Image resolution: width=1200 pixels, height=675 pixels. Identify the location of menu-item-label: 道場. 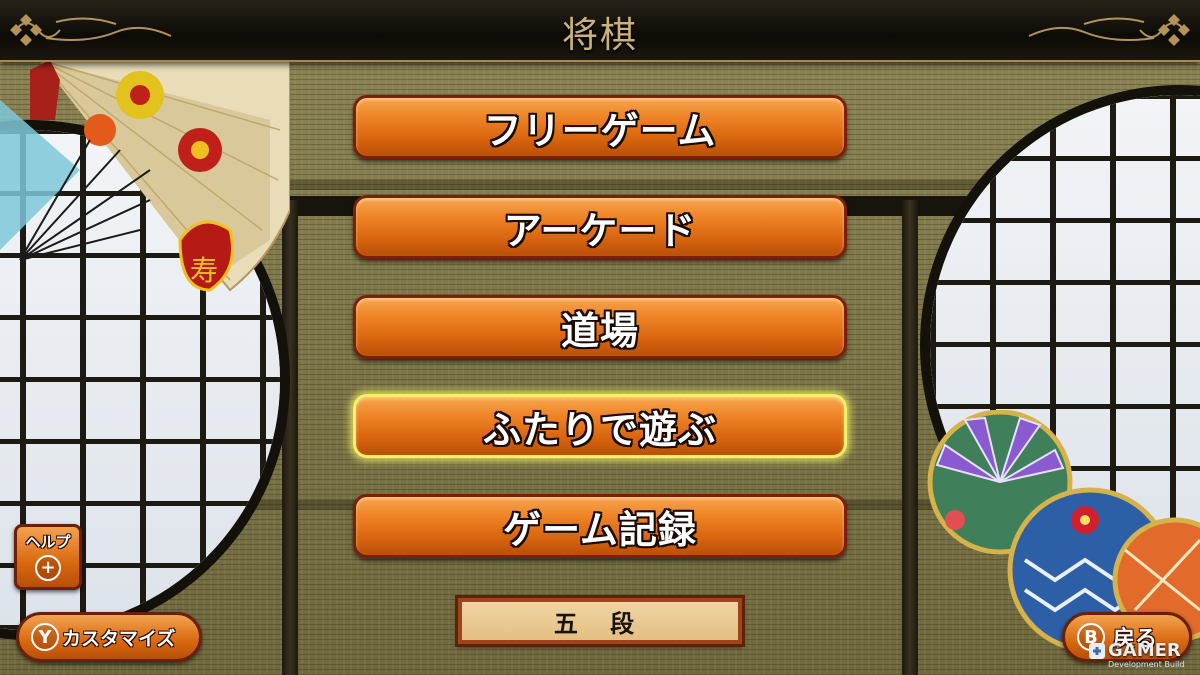
(599, 330).